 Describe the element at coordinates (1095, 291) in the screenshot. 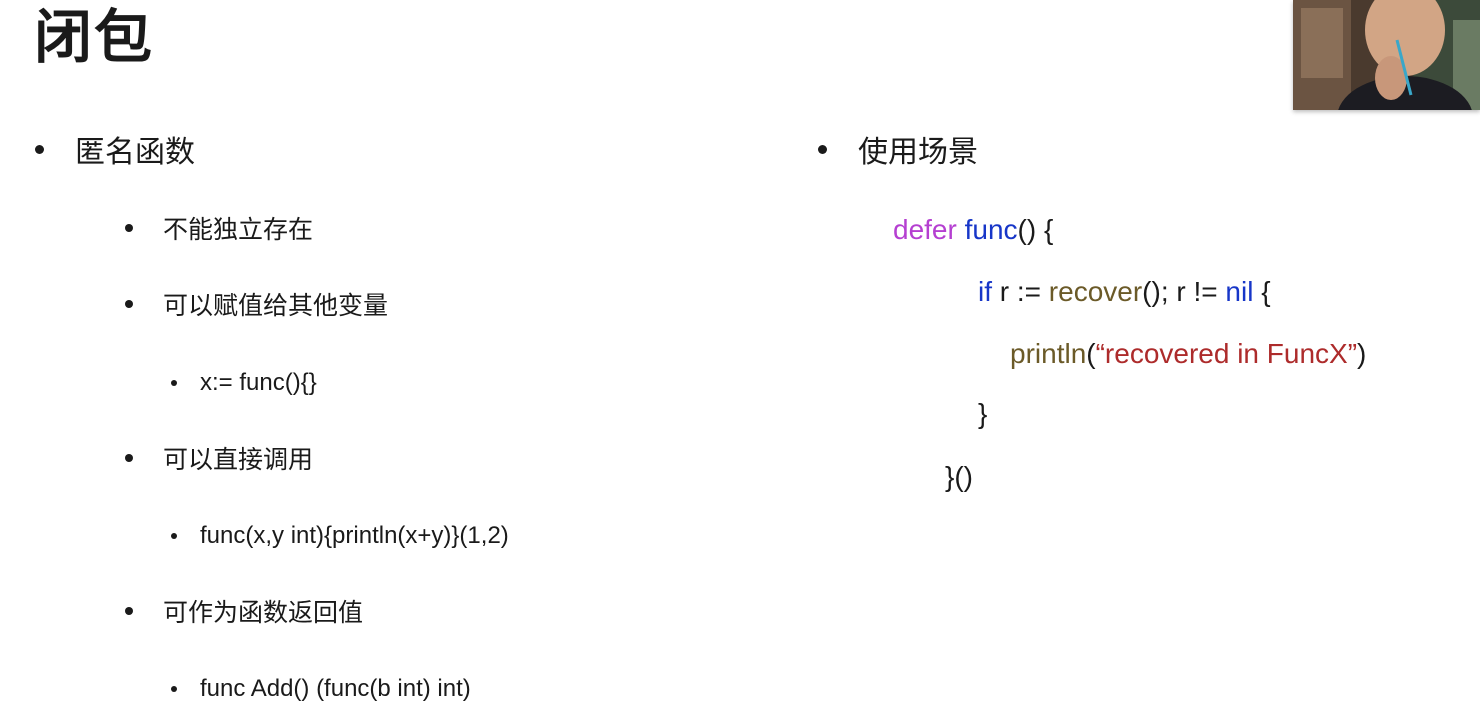

I see `code-call: recover` at that location.